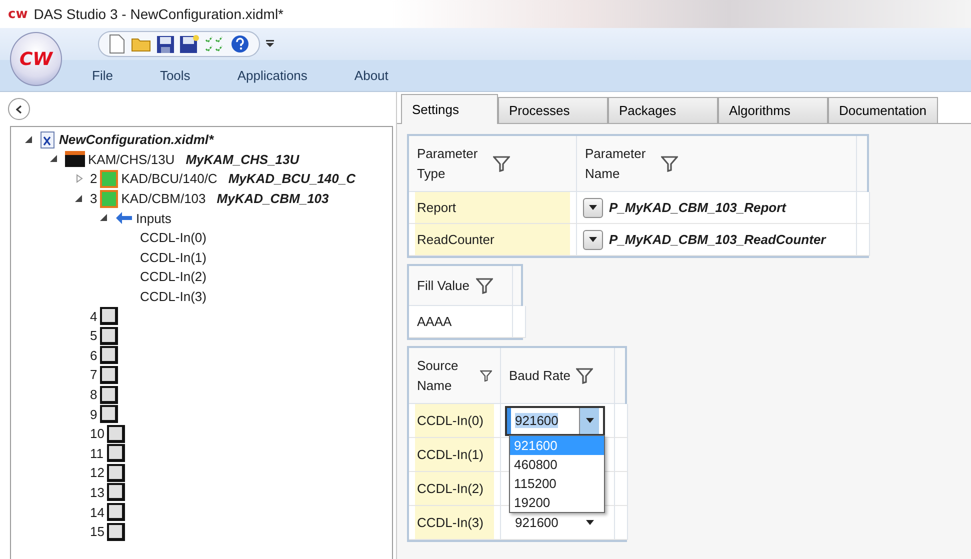 The image size is (971, 559). What do you see at coordinates (94, 355) in the screenshot?
I see `slot-number: 6` at bounding box center [94, 355].